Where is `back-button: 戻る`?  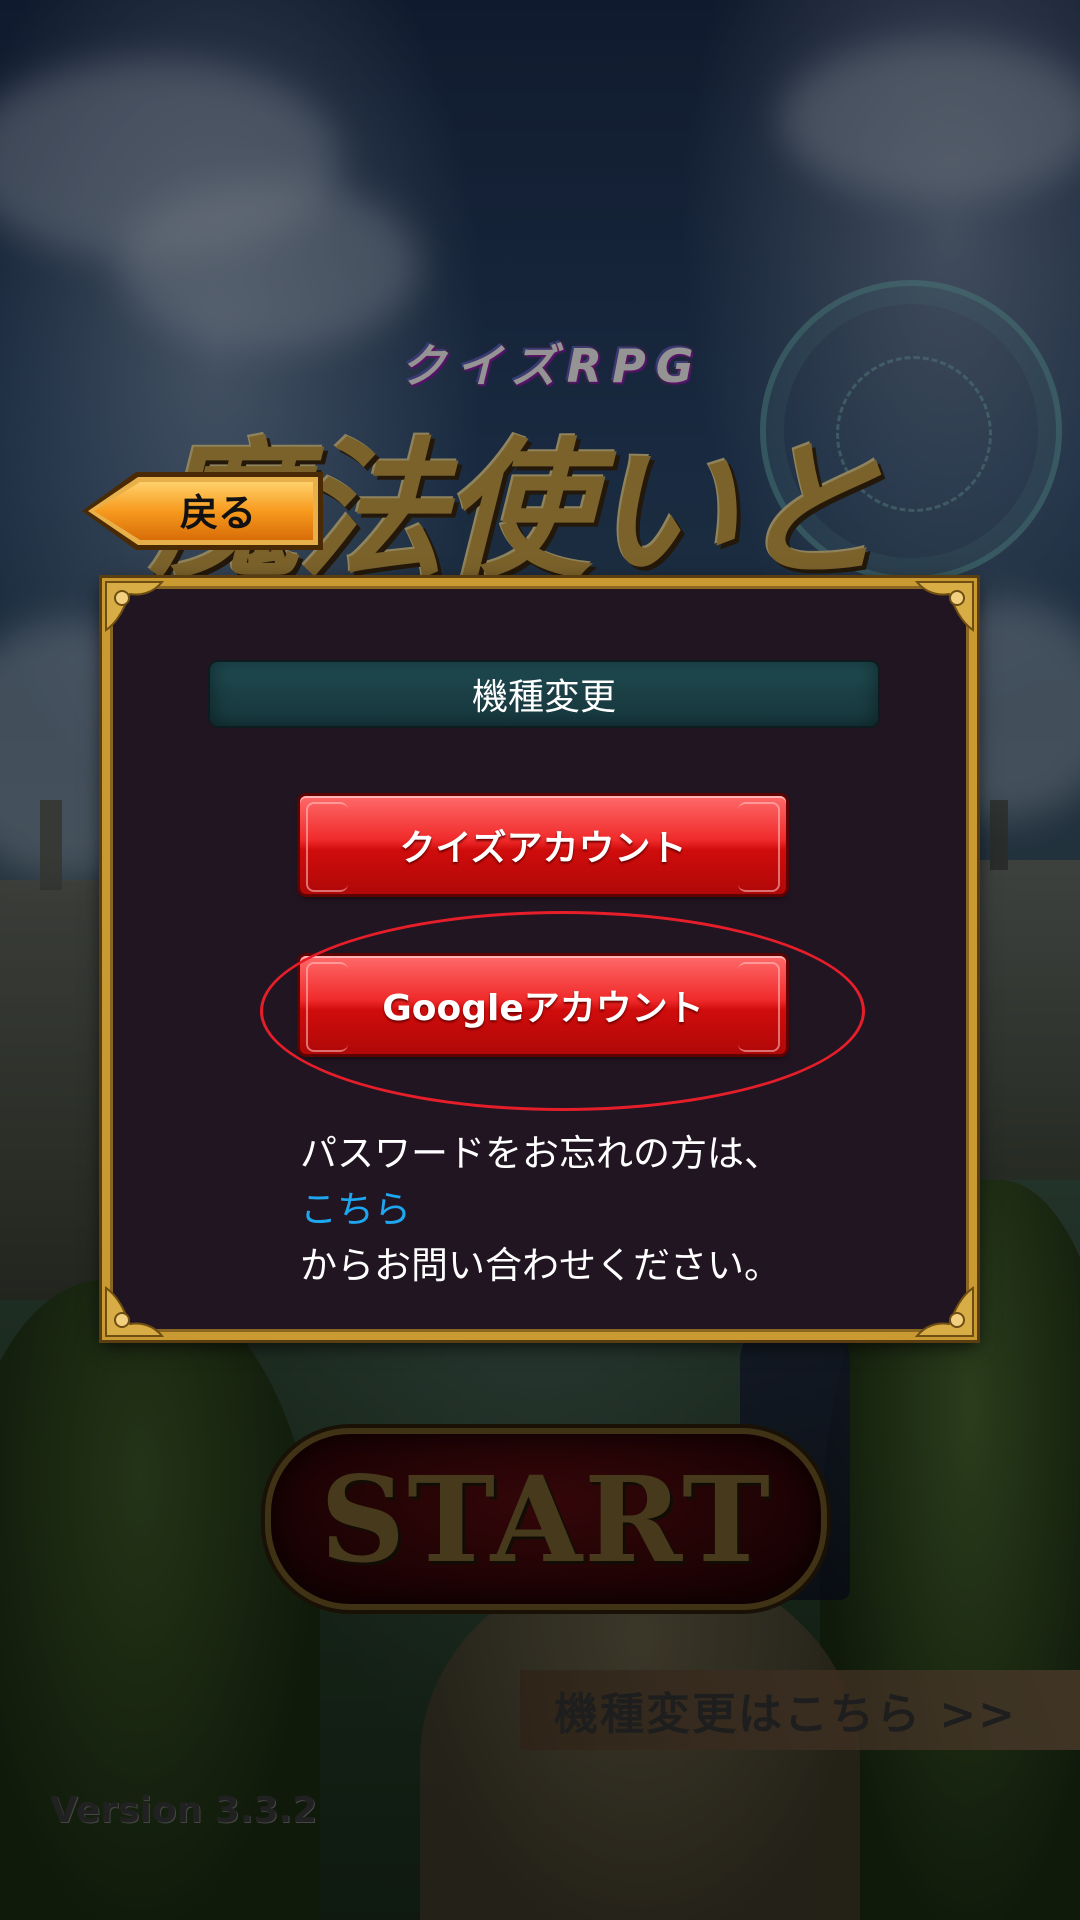
back-button: 戻る is located at coordinates (202, 511).